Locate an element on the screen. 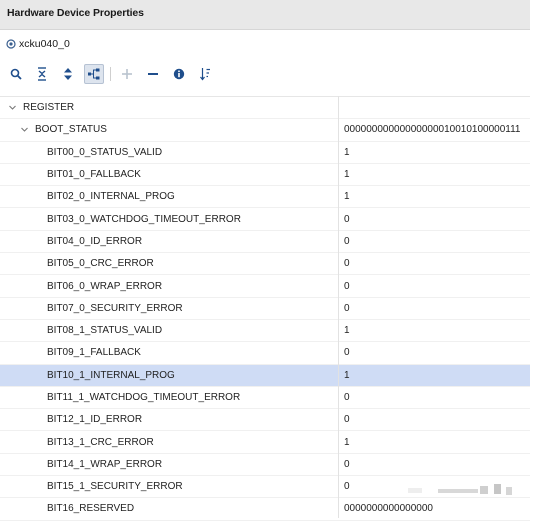 This screenshot has height=521, width=537. search-icon is located at coordinates (16, 74).